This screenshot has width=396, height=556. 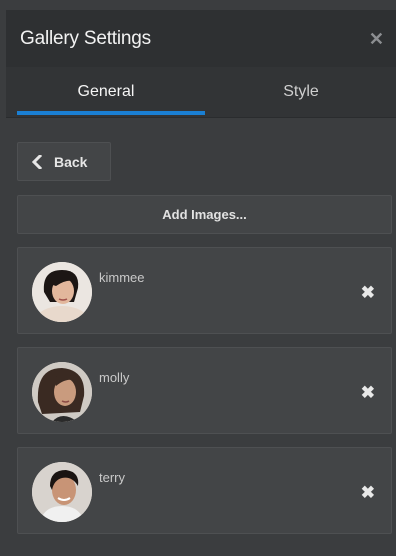 What do you see at coordinates (204, 490) in the screenshot?
I see `image-item: terry ✖` at bounding box center [204, 490].